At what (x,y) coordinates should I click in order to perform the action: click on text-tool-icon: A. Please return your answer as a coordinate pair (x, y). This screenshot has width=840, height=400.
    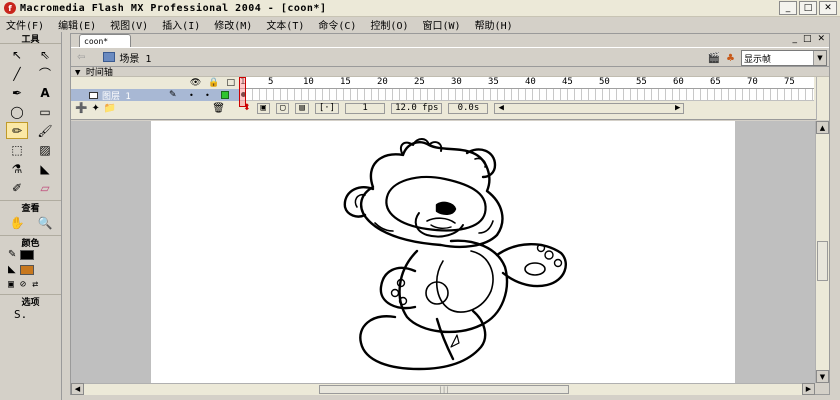
    Looking at the image, I should click on (45, 92).